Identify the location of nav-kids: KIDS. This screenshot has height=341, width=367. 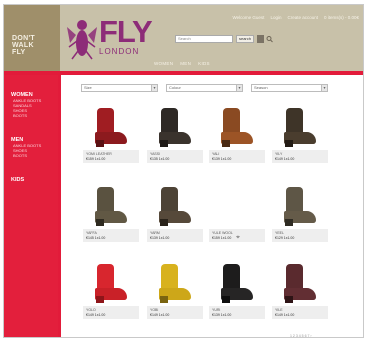
(204, 63).